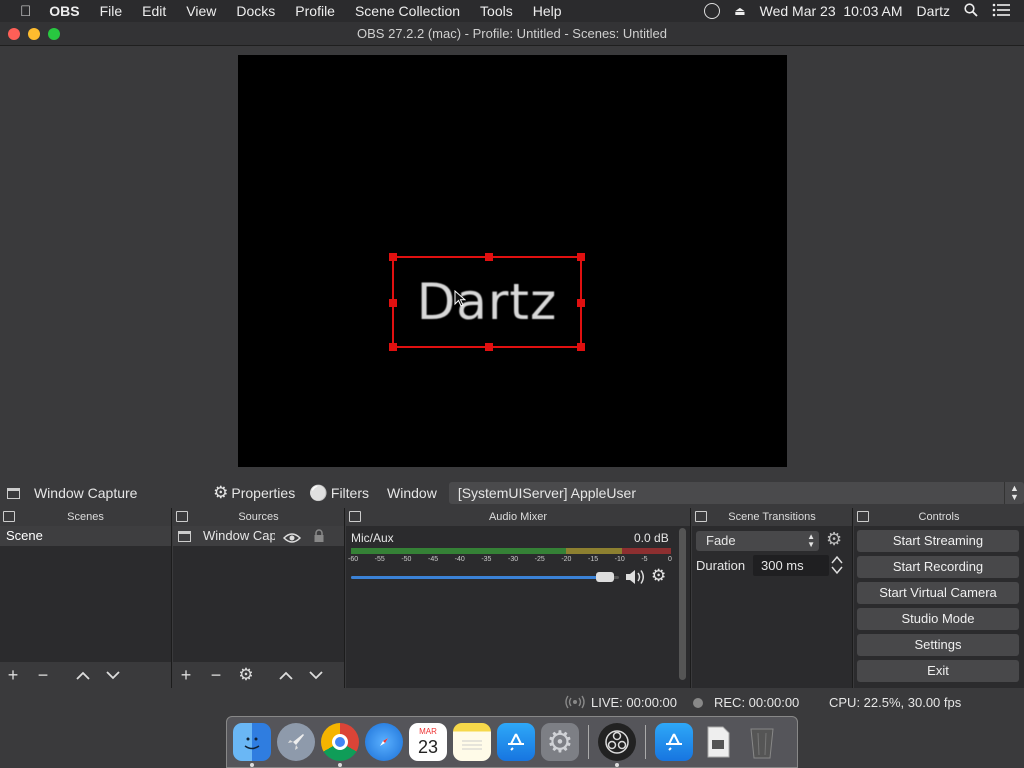 Image resolution: width=1024 pixels, height=768 pixels. Describe the element at coordinates (721, 565) in the screenshot. I see `duration-label: Duration` at that location.